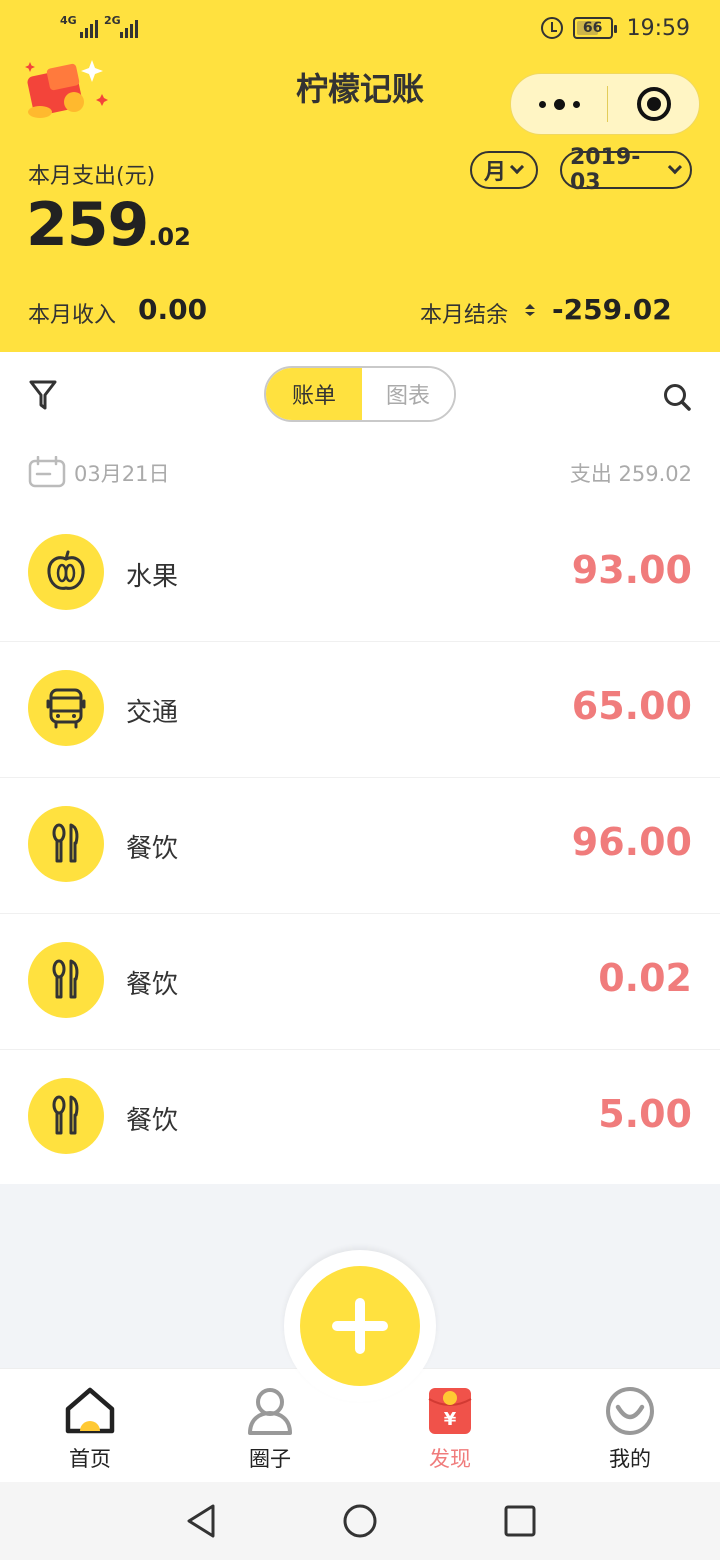 This screenshot has height=1560, width=720. What do you see at coordinates (152, 577) in the screenshot?
I see `category-name: 水果` at bounding box center [152, 577].